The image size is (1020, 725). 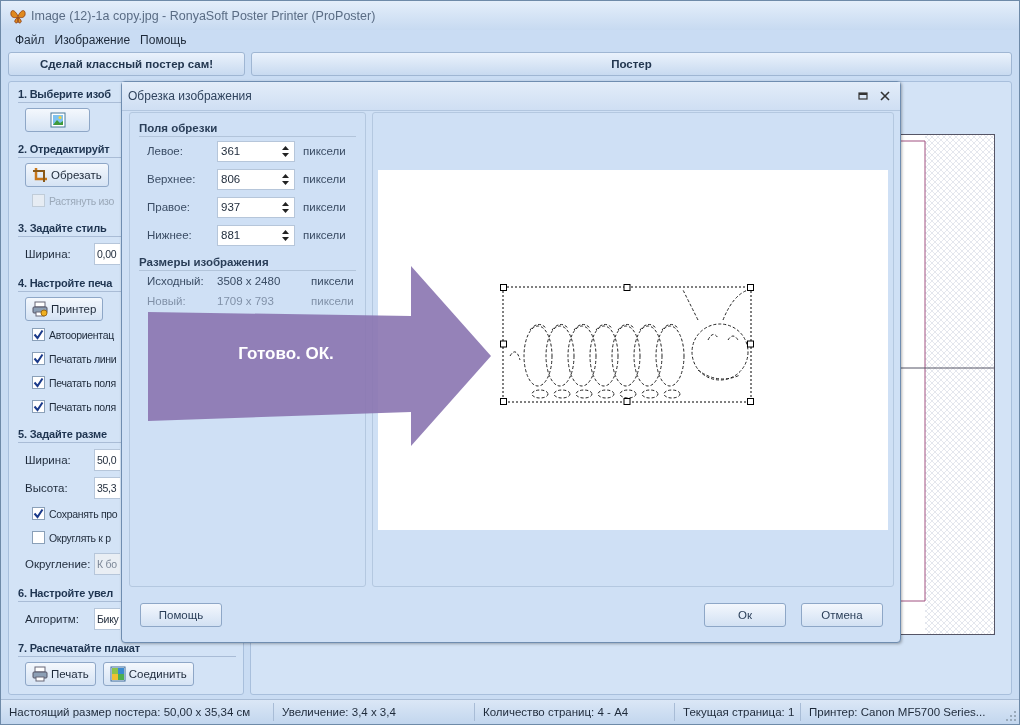 I want to click on spin-field: 881, so click(x=256, y=235).